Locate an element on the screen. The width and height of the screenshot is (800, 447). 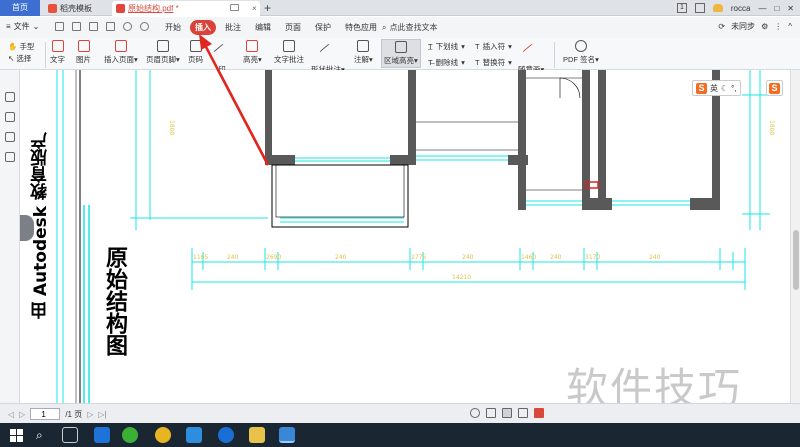
monitor-icon is located at coordinates (234, 7).